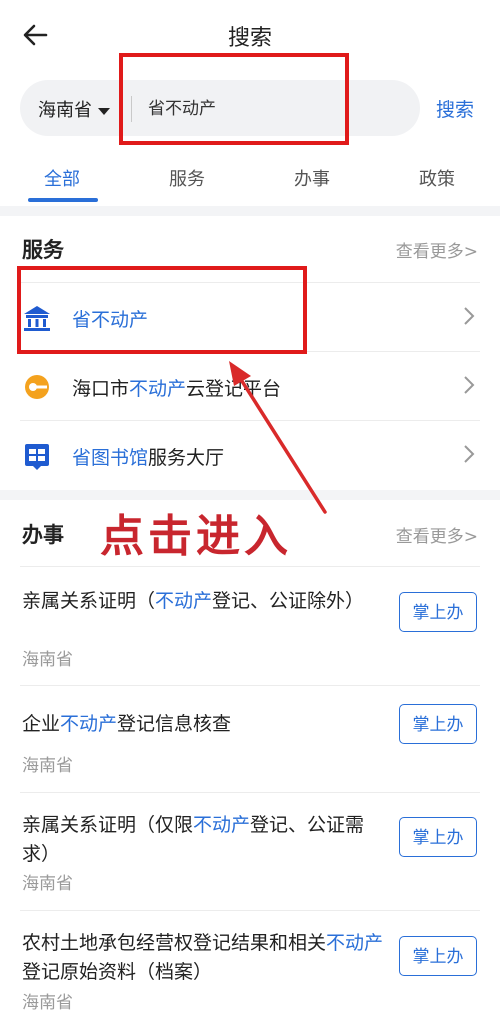 The width and height of the screenshot is (500, 1014). What do you see at coordinates (174, 943) in the screenshot?
I see `label-segment: 农村土地承包经营权登记结果和相关` at bounding box center [174, 943].